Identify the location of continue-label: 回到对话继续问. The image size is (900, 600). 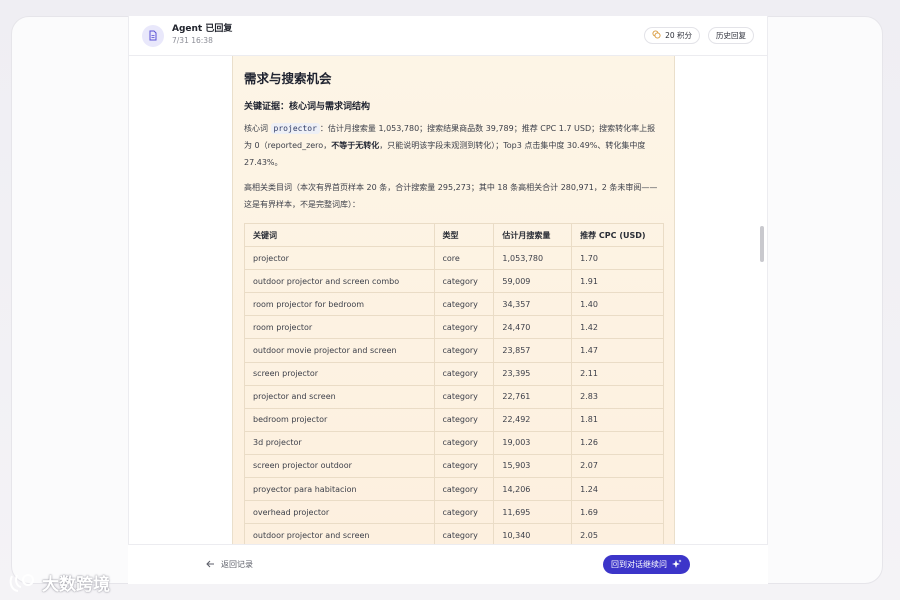
(639, 564).